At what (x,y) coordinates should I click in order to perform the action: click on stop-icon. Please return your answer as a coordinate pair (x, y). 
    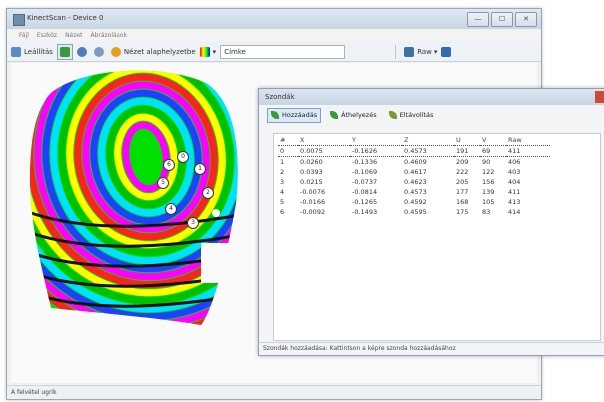
    Looking at the image, I should click on (16, 52).